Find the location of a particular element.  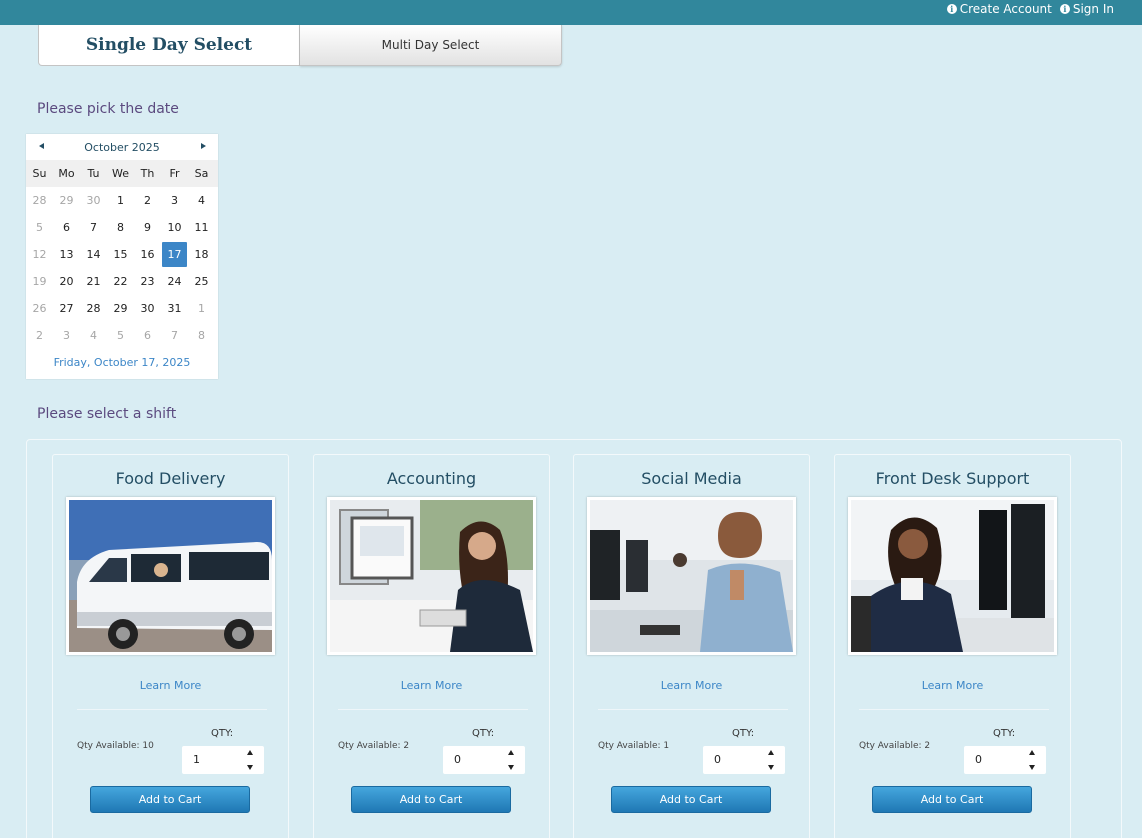

create-account-link: i Create Account is located at coordinates (999, 9).